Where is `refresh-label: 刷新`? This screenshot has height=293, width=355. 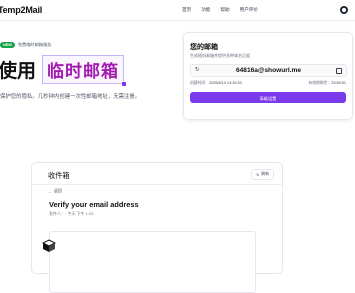
refresh-label: 刷新 is located at coordinates (265, 174).